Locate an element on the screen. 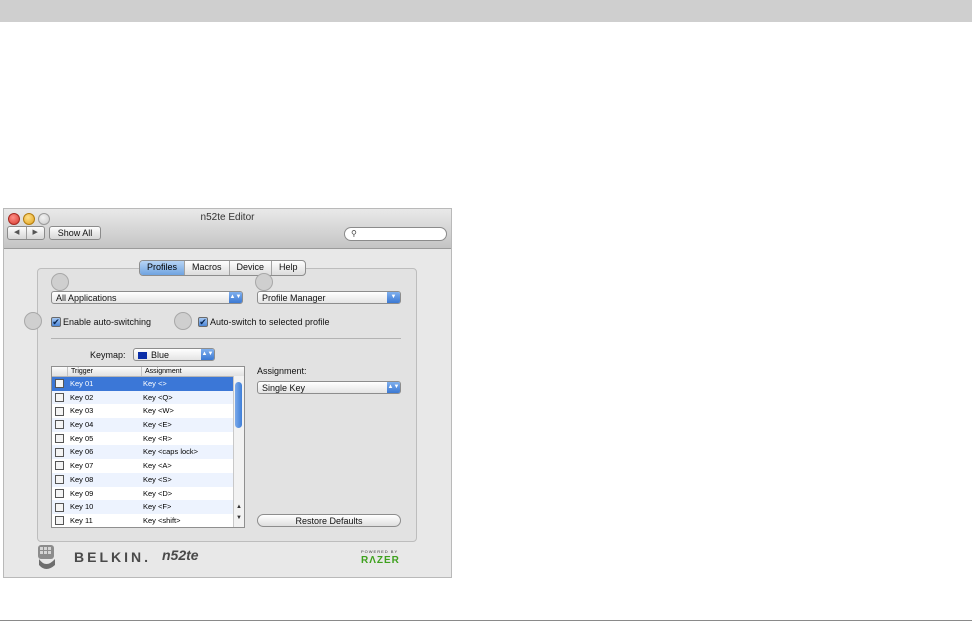 This screenshot has height=624, width=972. assignment-cell: Key <shift> is located at coordinates (162, 520).